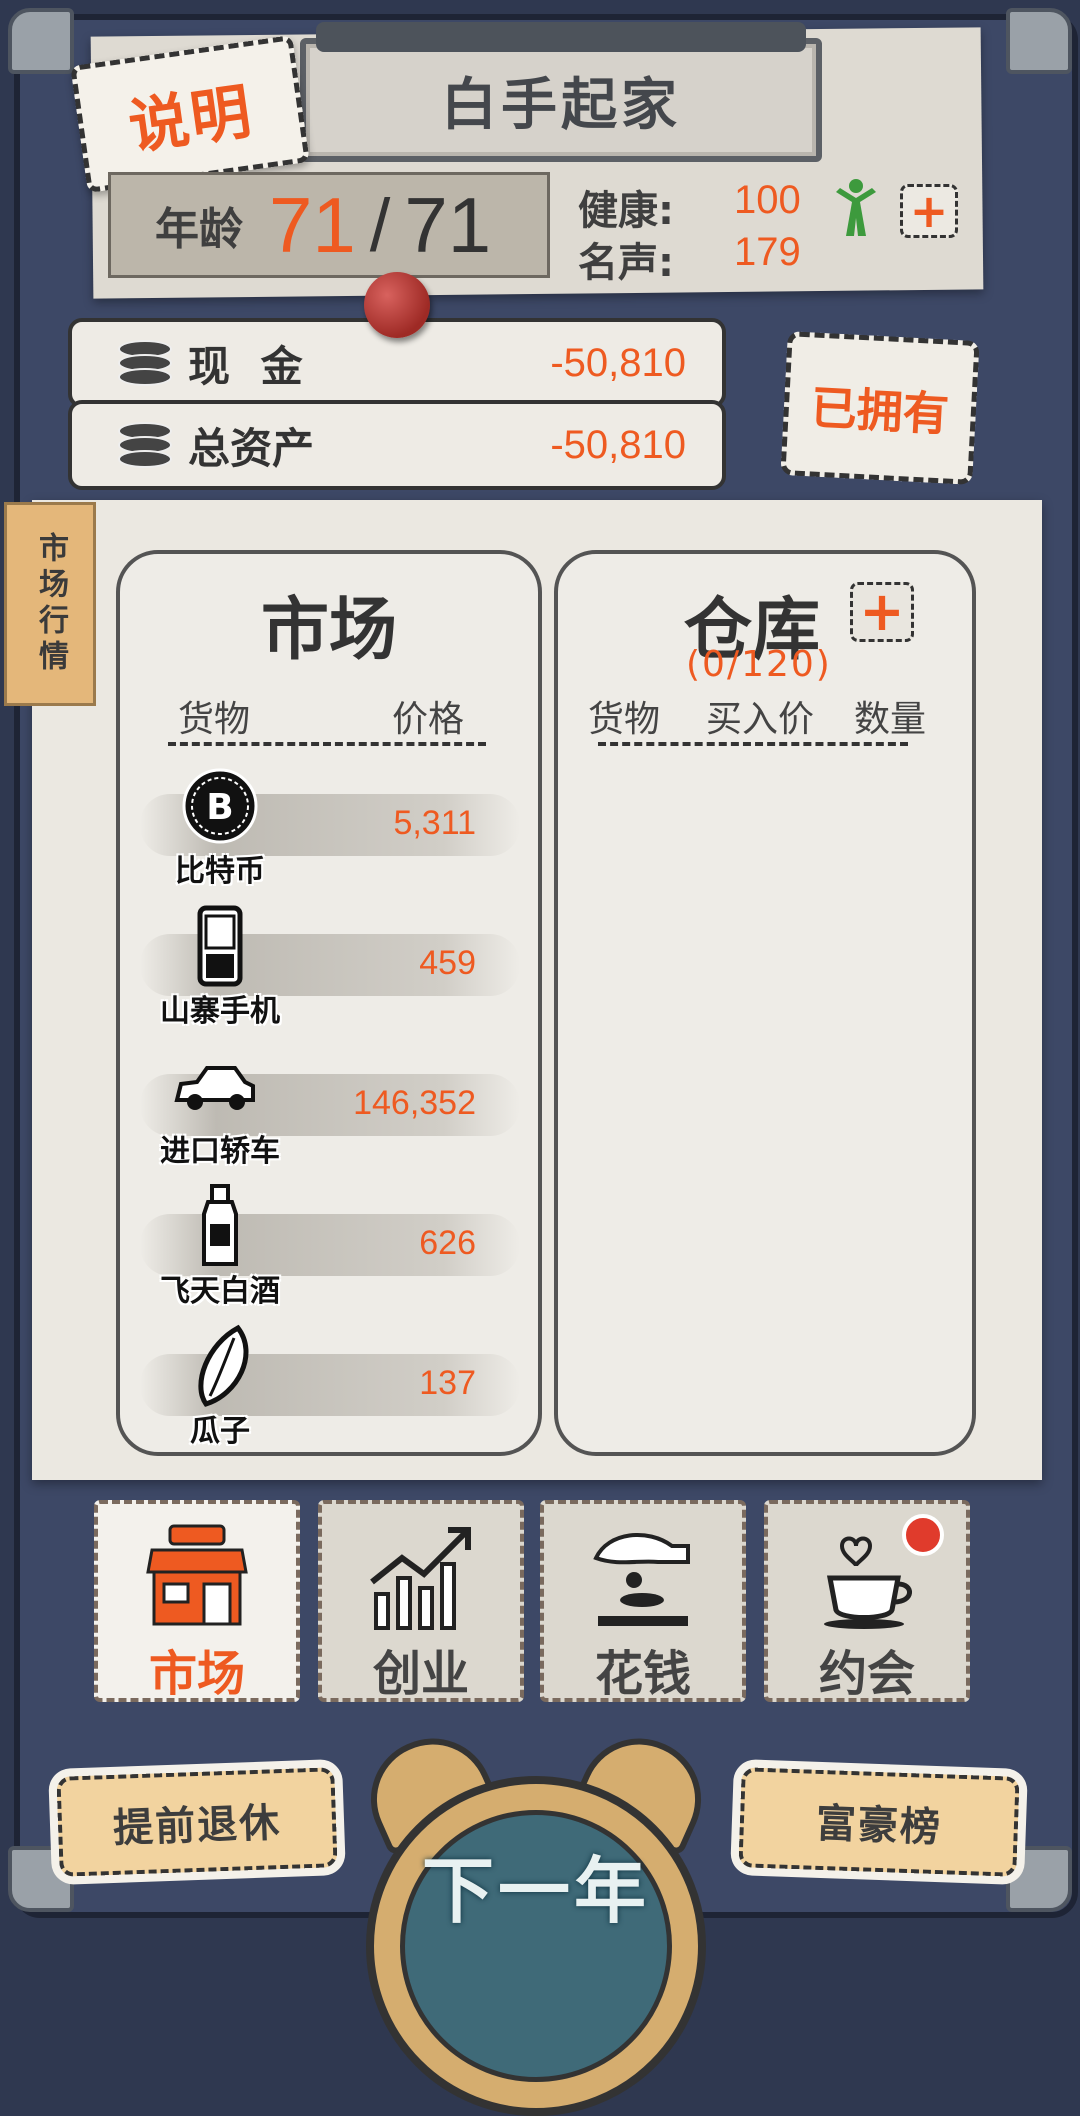  I want to click on tab-label: 花钱, so click(642, 1674).